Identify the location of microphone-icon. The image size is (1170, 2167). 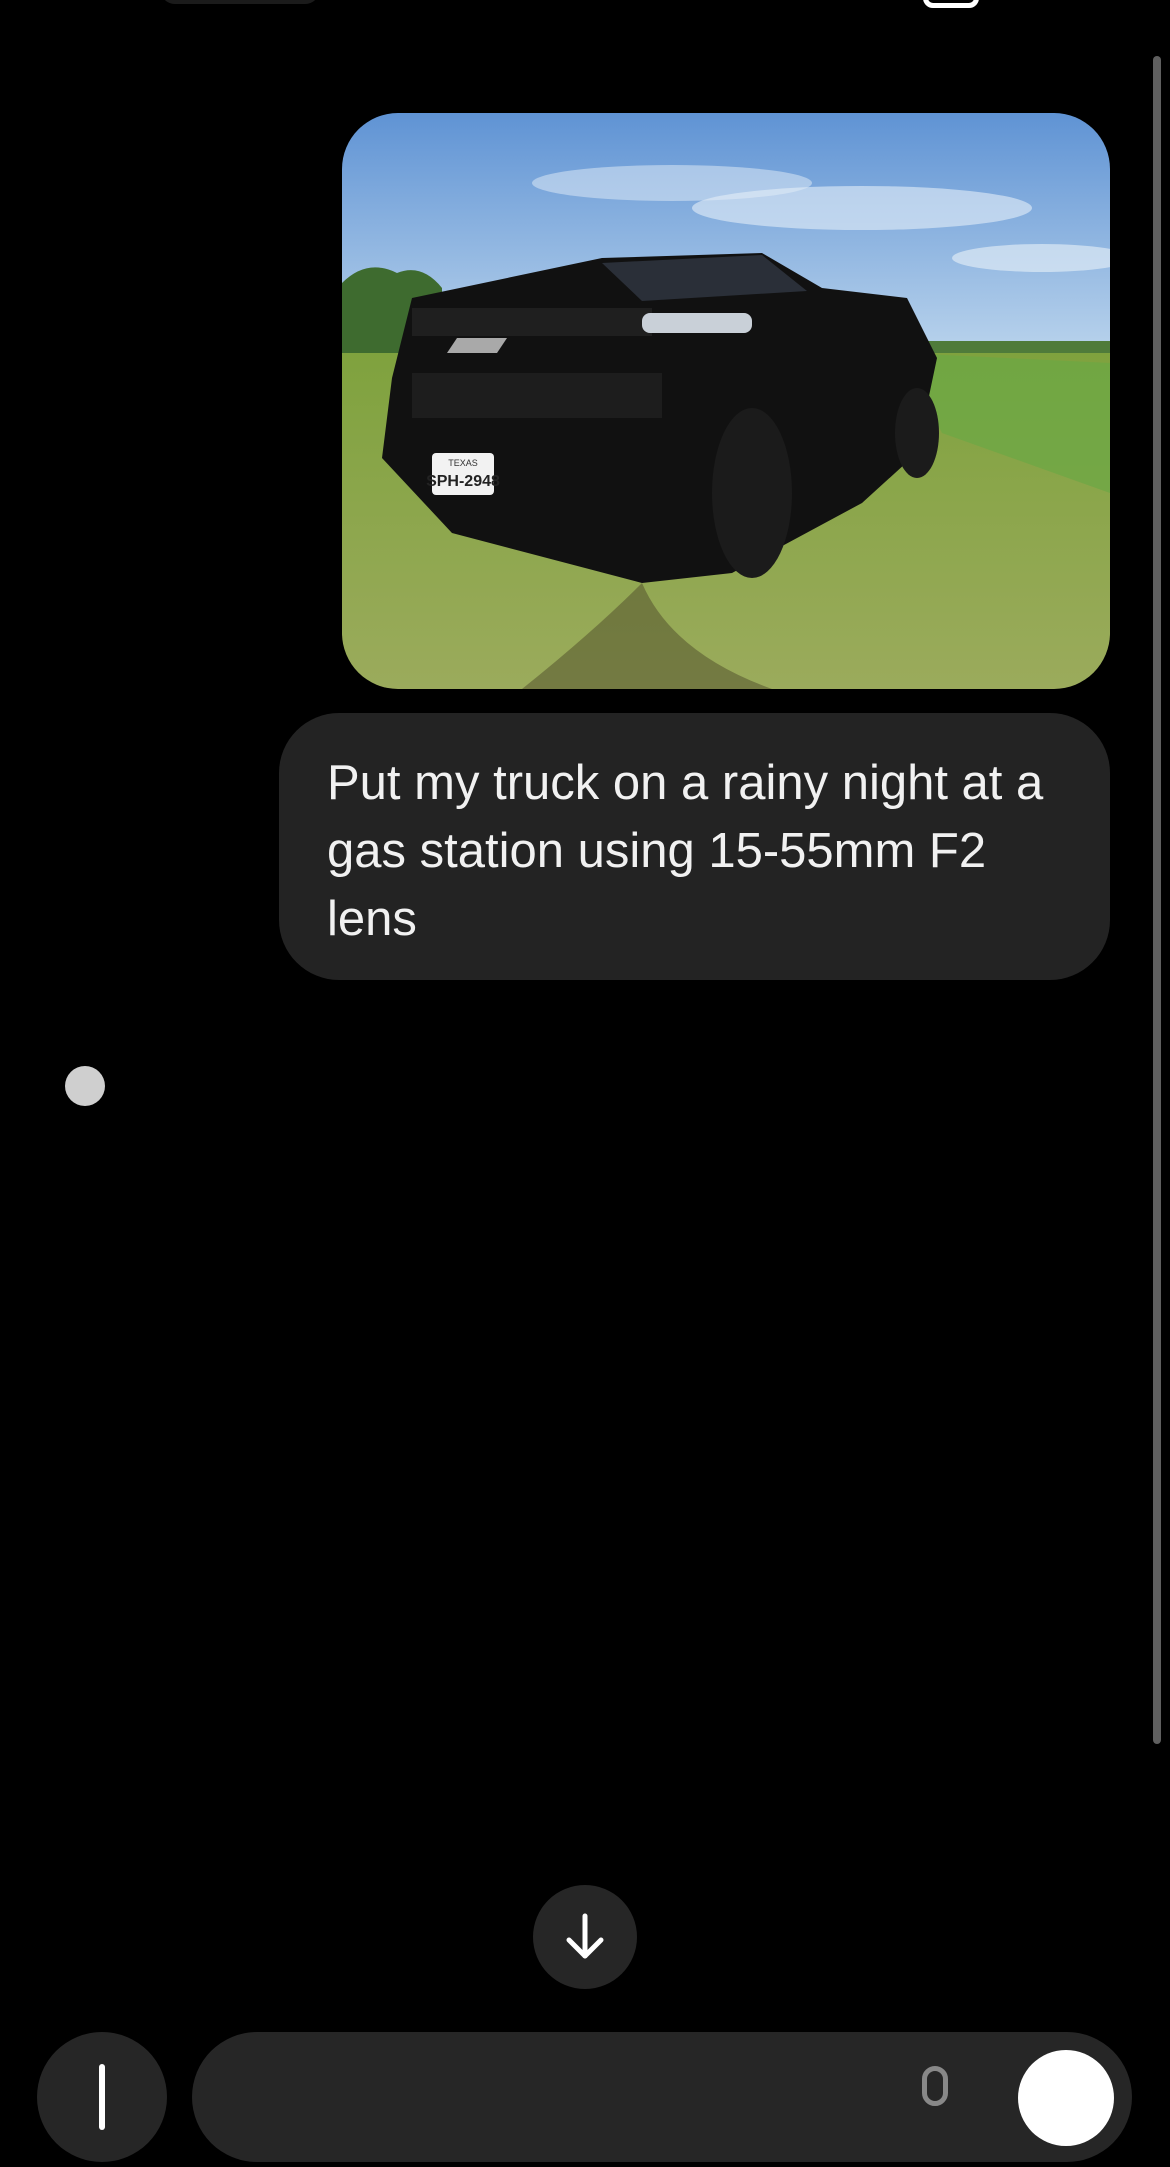
(935, 2086).